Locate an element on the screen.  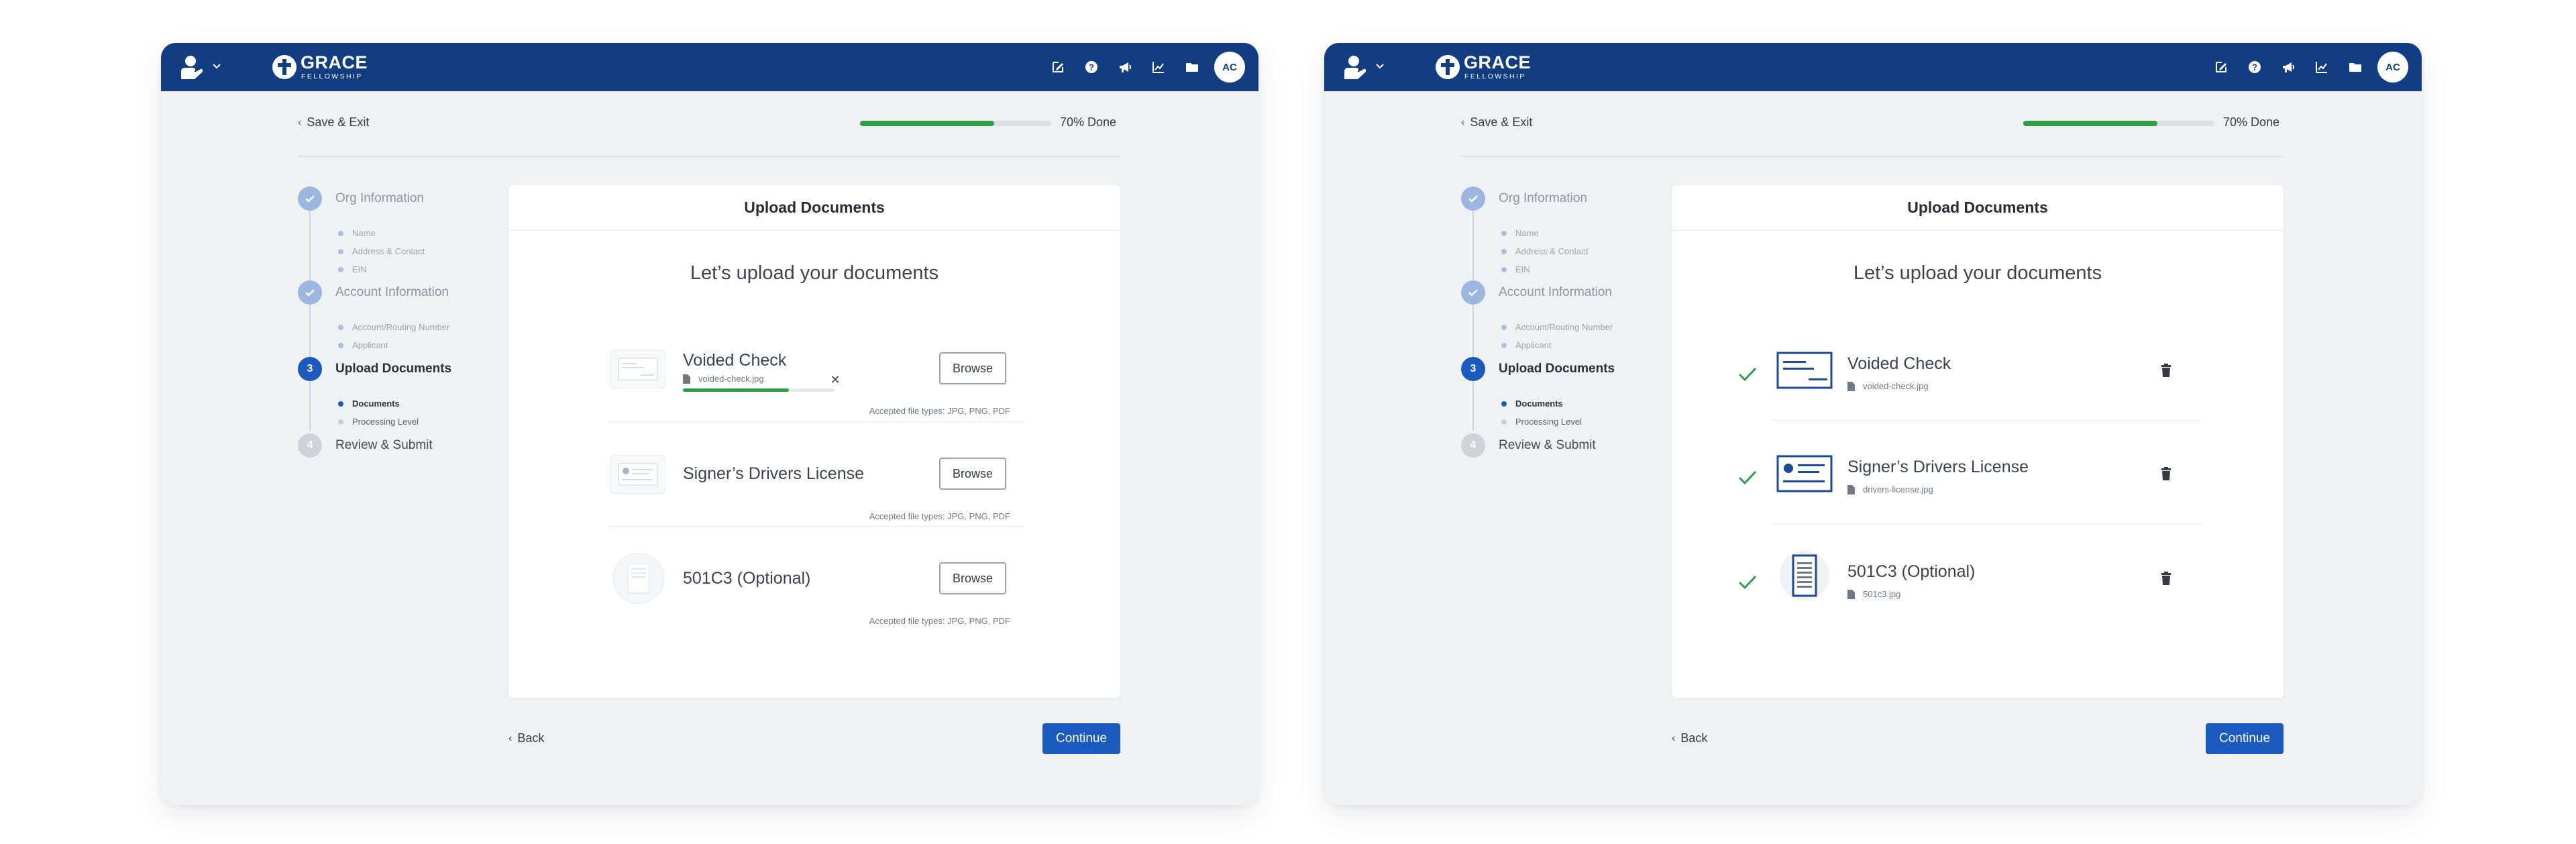
step-label: Account Information is located at coordinates (392, 292).